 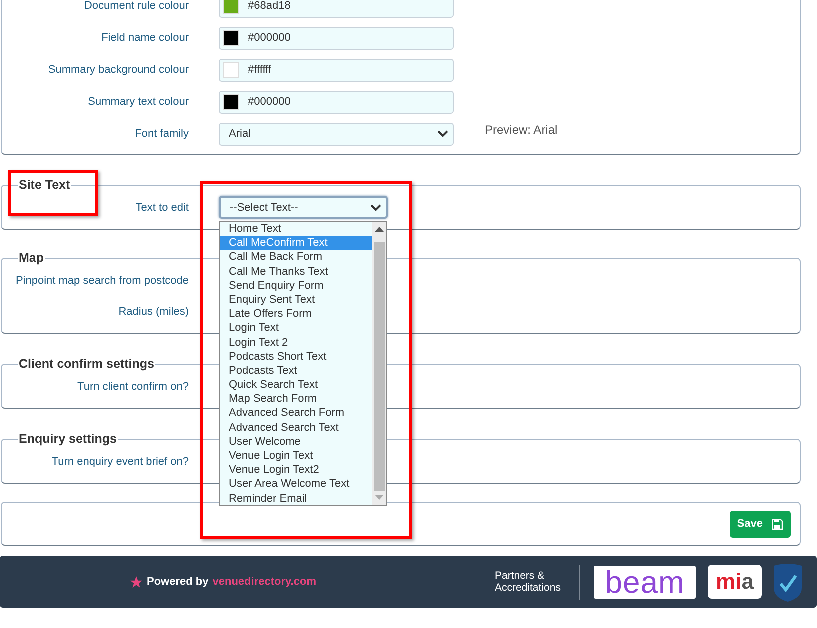 What do you see at coordinates (296, 385) in the screenshot?
I see `dropdown-option: Quick Search Text` at bounding box center [296, 385].